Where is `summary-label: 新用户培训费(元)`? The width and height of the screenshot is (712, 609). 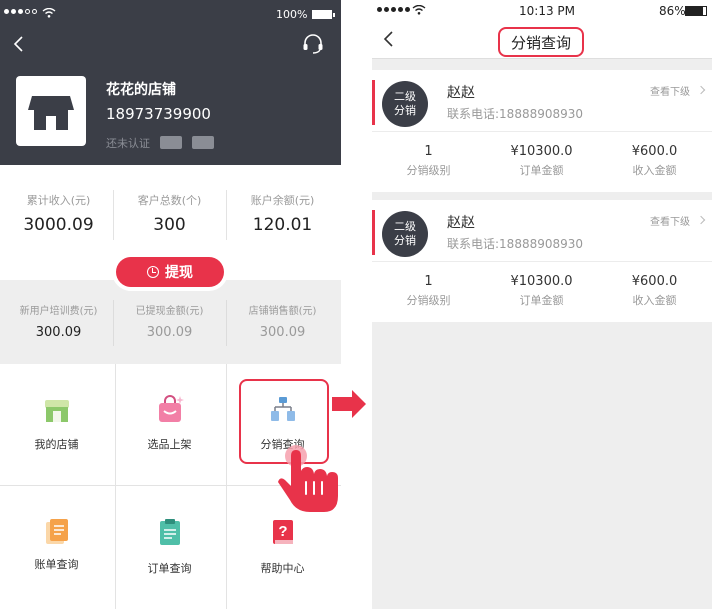
summary-label: 新用户培训费(元) is located at coordinates (58, 311).